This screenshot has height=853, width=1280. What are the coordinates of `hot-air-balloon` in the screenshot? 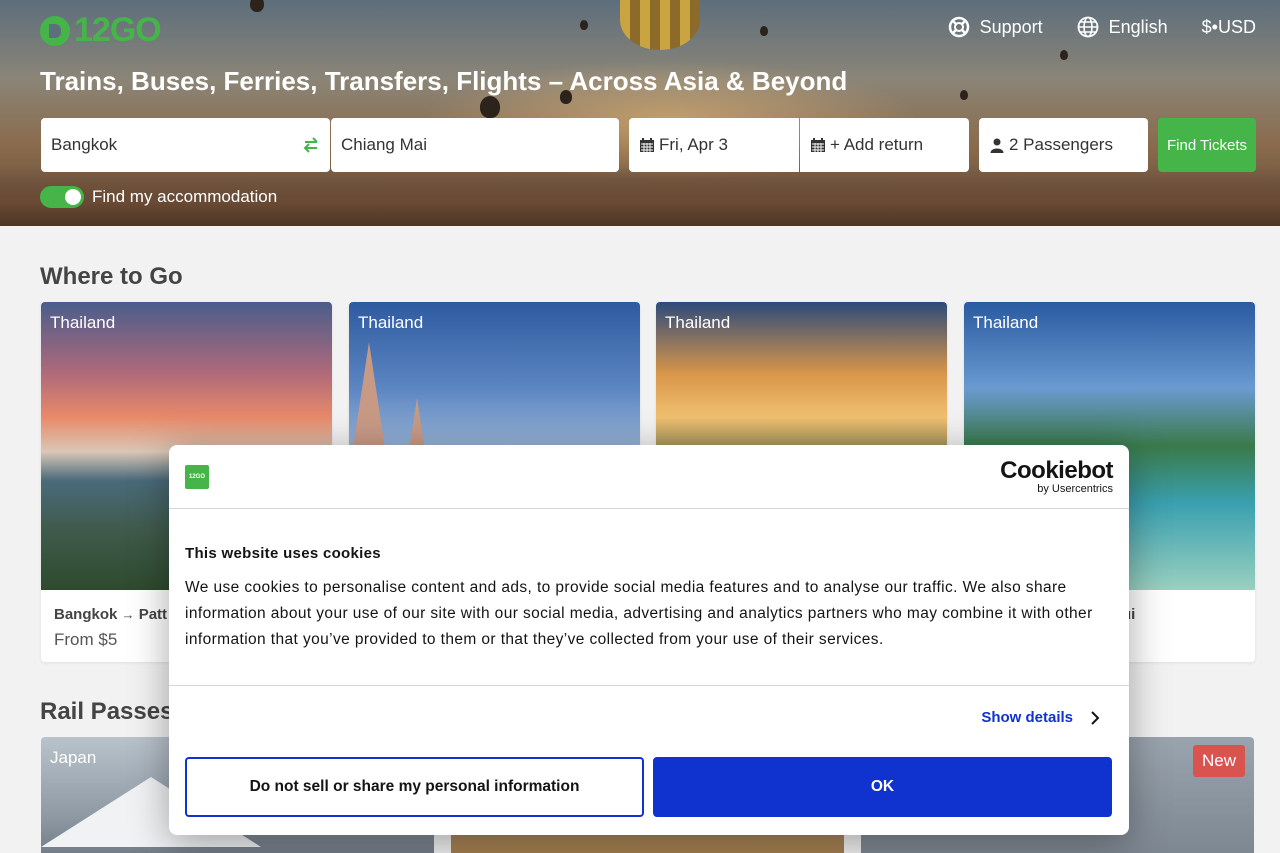 It's located at (660, 25).